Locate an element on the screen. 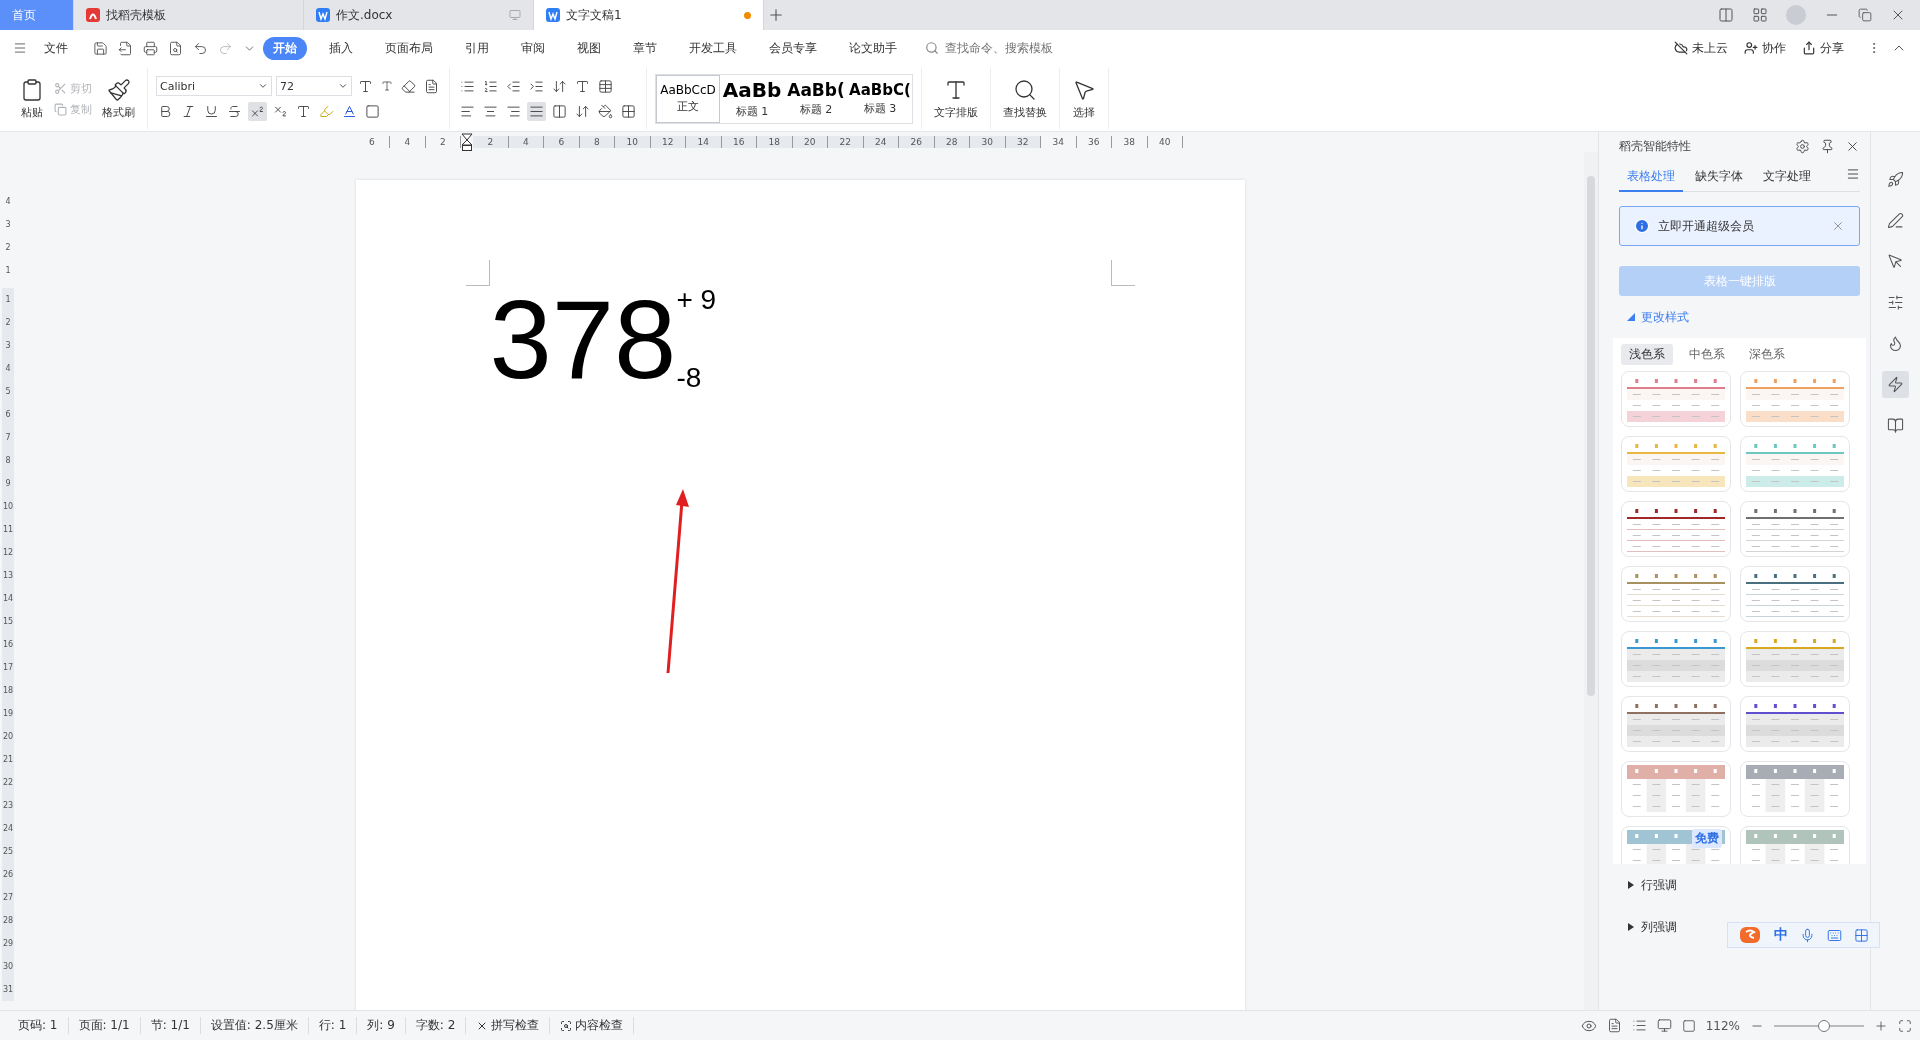  superscript-text: + 9 is located at coordinates (696, 300).